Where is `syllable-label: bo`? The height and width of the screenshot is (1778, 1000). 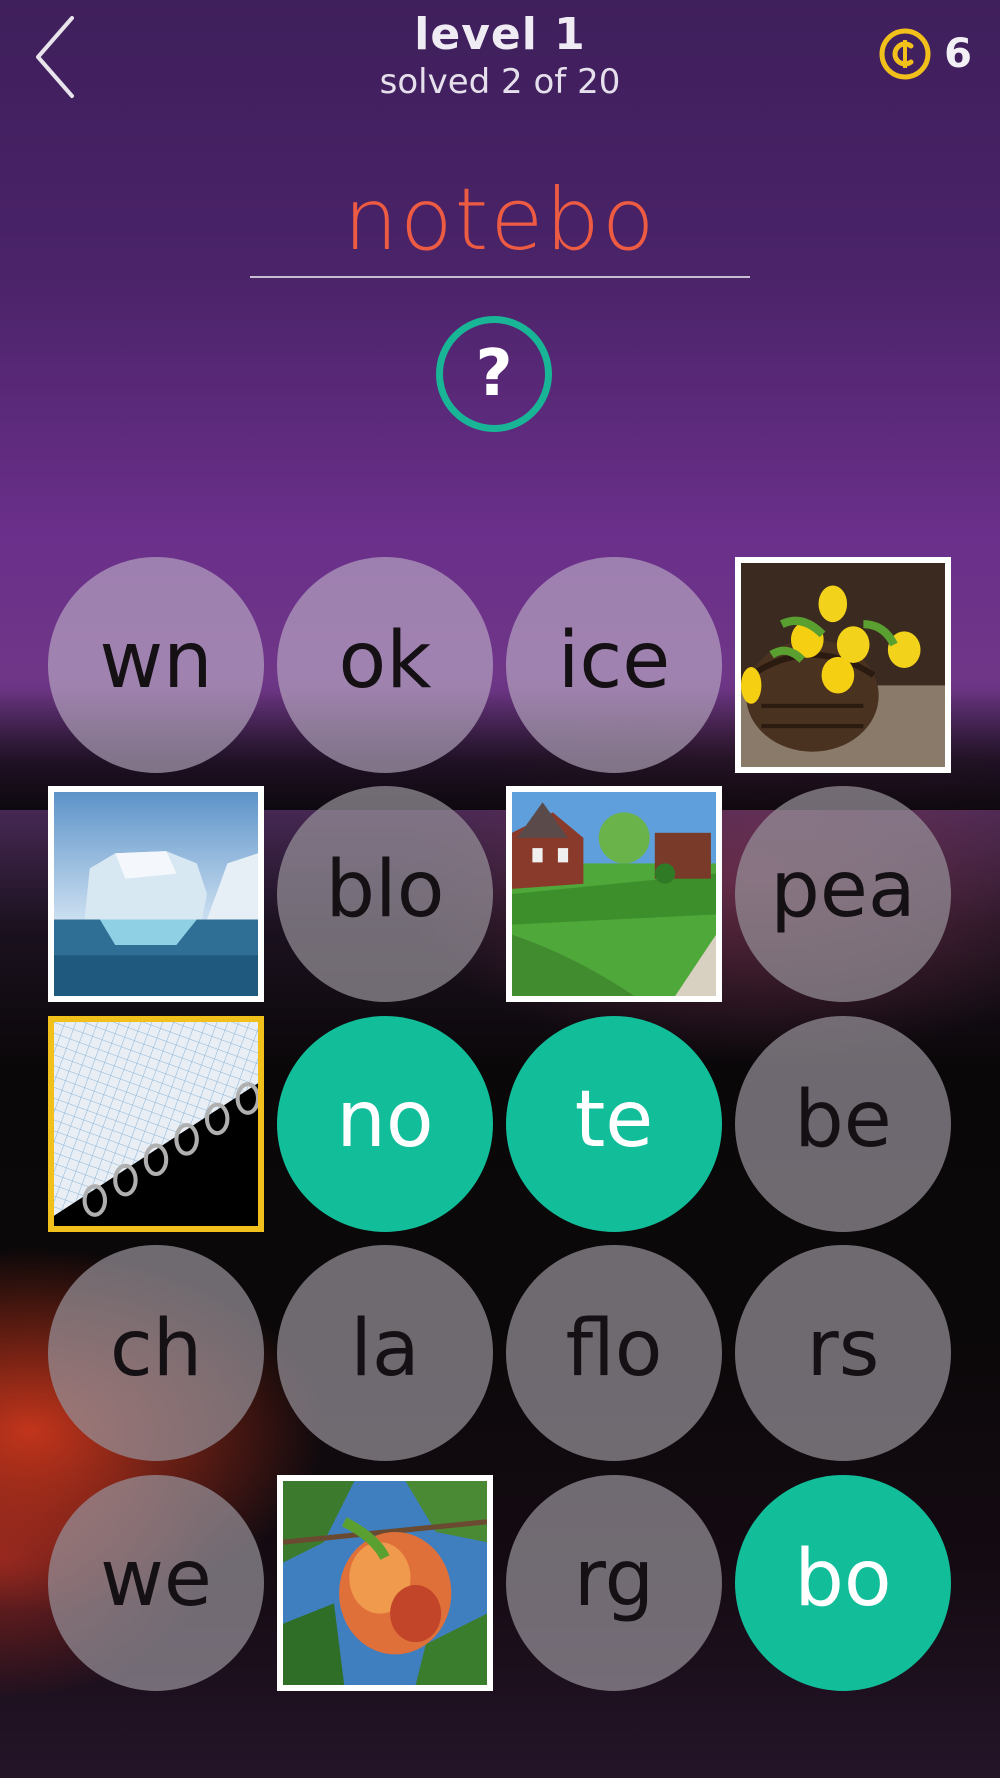
syllable-label: bo is located at coordinates (843, 1579).